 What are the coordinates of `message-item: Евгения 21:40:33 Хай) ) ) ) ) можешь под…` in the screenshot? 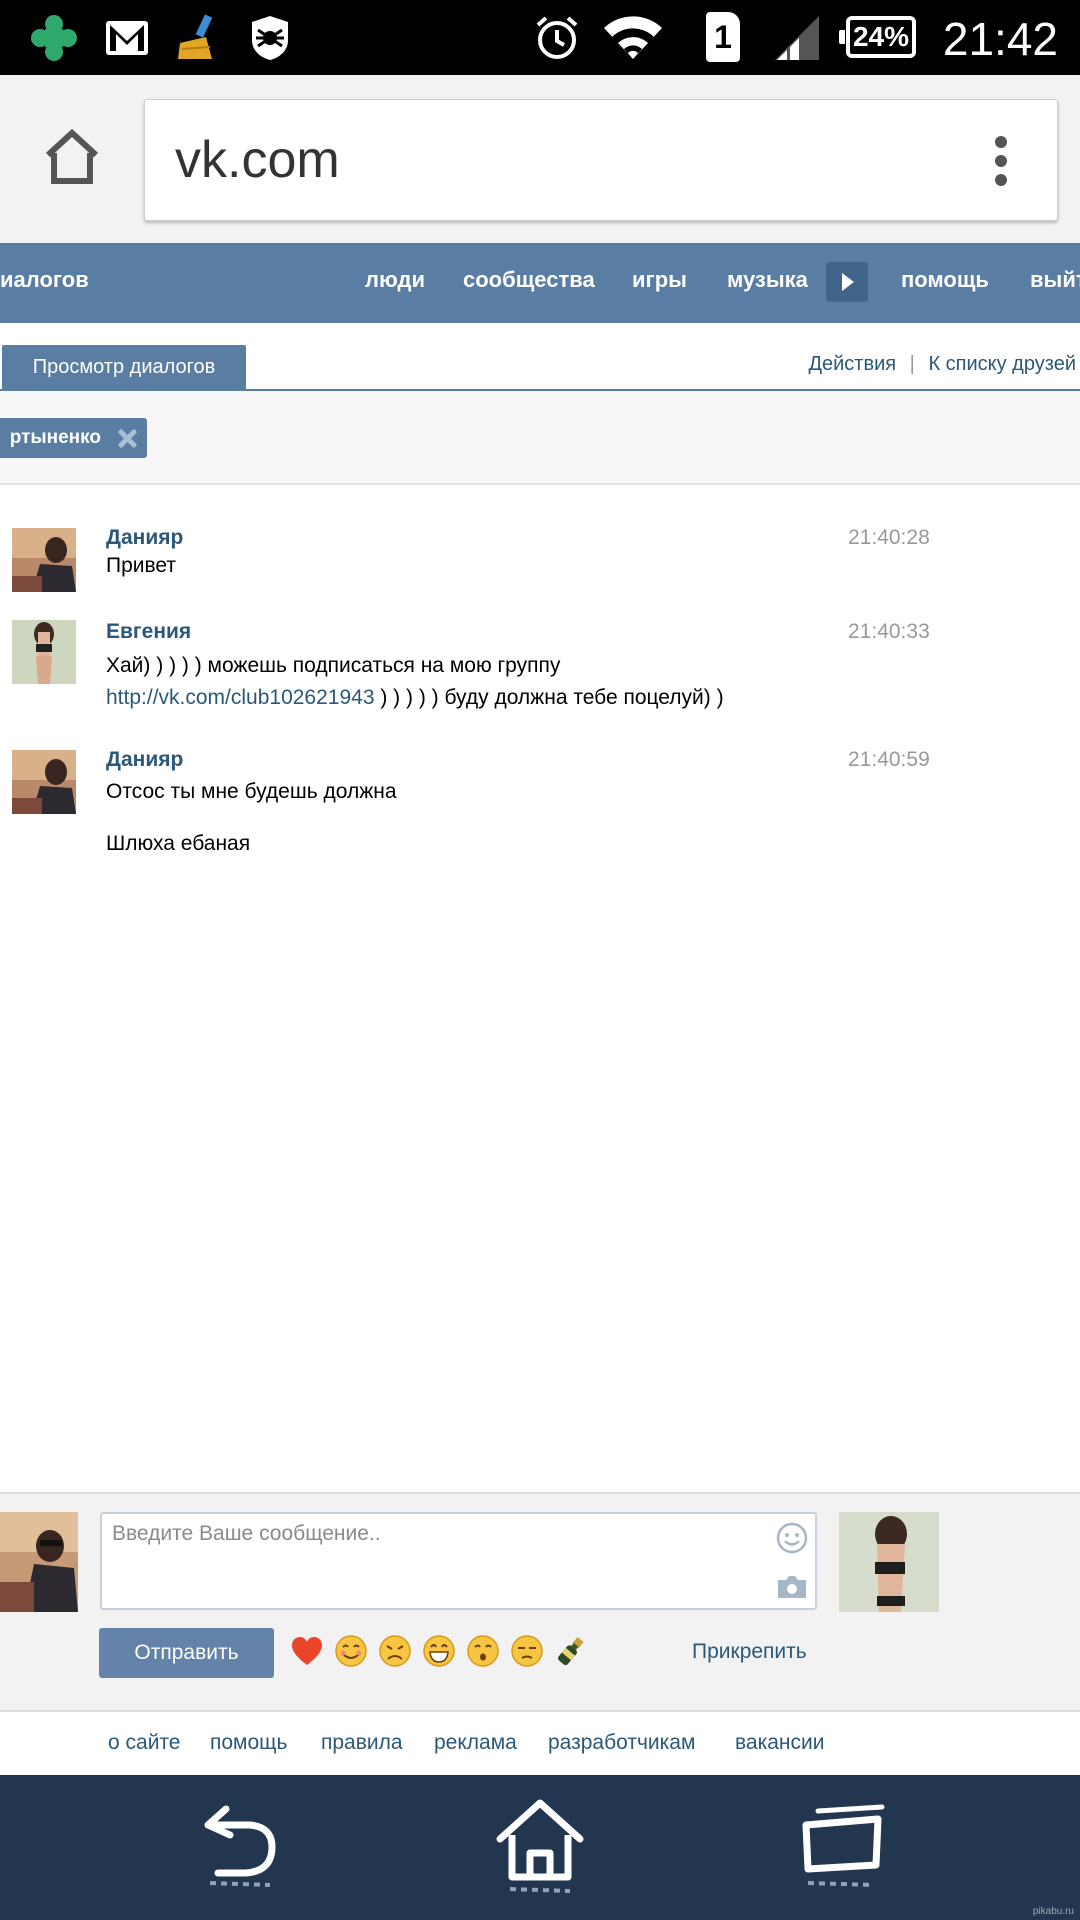 It's located at (540, 669).